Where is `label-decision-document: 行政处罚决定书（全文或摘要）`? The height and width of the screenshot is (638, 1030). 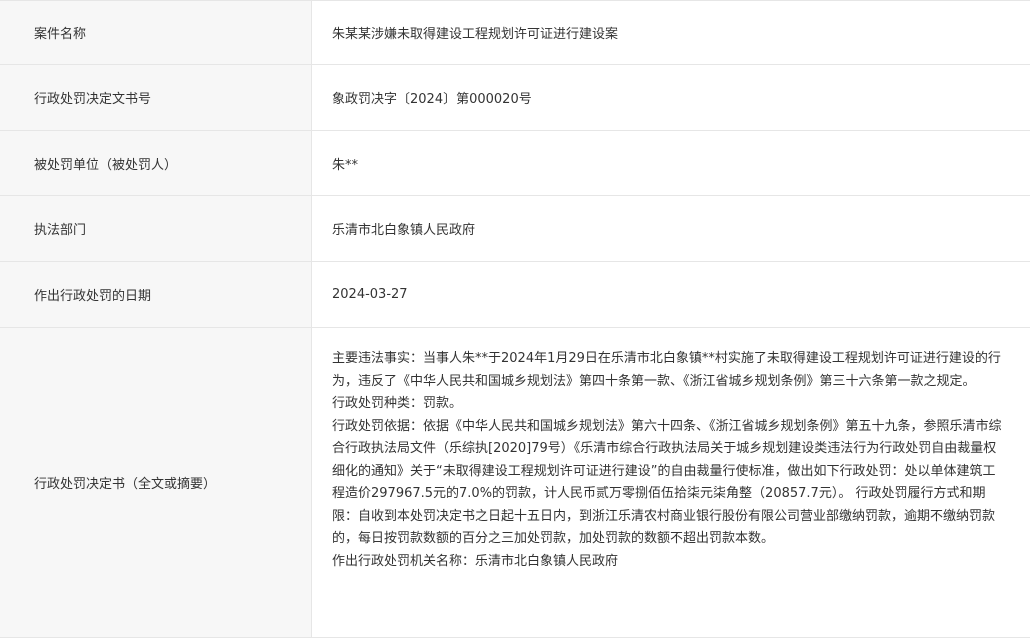 label-decision-document: 行政处罚决定书（全文或摘要） is located at coordinates (156, 482).